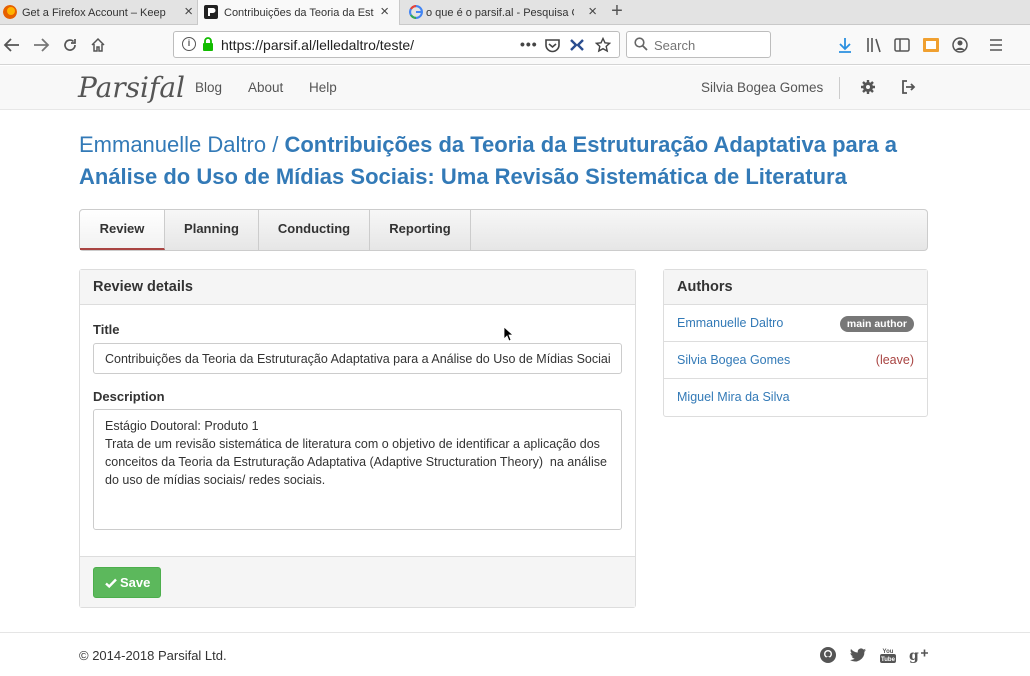  Describe the element at coordinates (762, 87) in the screenshot. I see `current-user-link: Silvia Bogea Gomes` at that location.